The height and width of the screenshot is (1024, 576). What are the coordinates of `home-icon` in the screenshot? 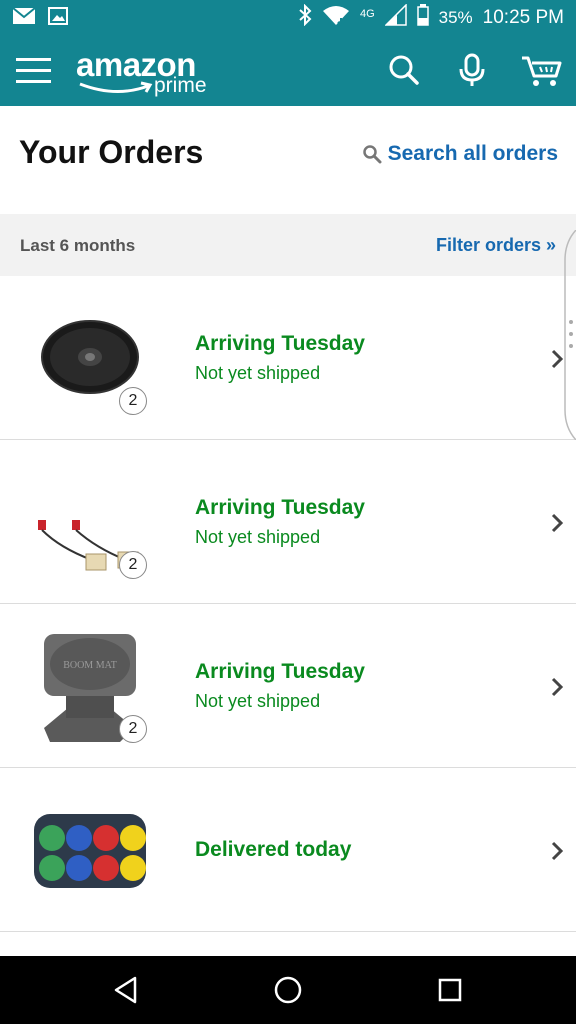 It's located at (288, 990).